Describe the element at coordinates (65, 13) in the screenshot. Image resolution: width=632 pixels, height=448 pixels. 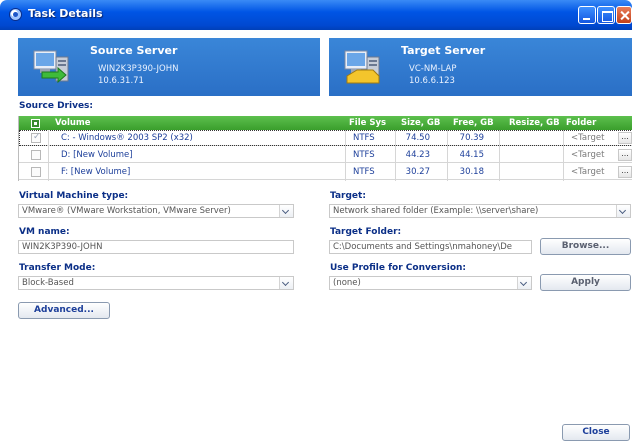
I see `window-title: Task Details` at that location.